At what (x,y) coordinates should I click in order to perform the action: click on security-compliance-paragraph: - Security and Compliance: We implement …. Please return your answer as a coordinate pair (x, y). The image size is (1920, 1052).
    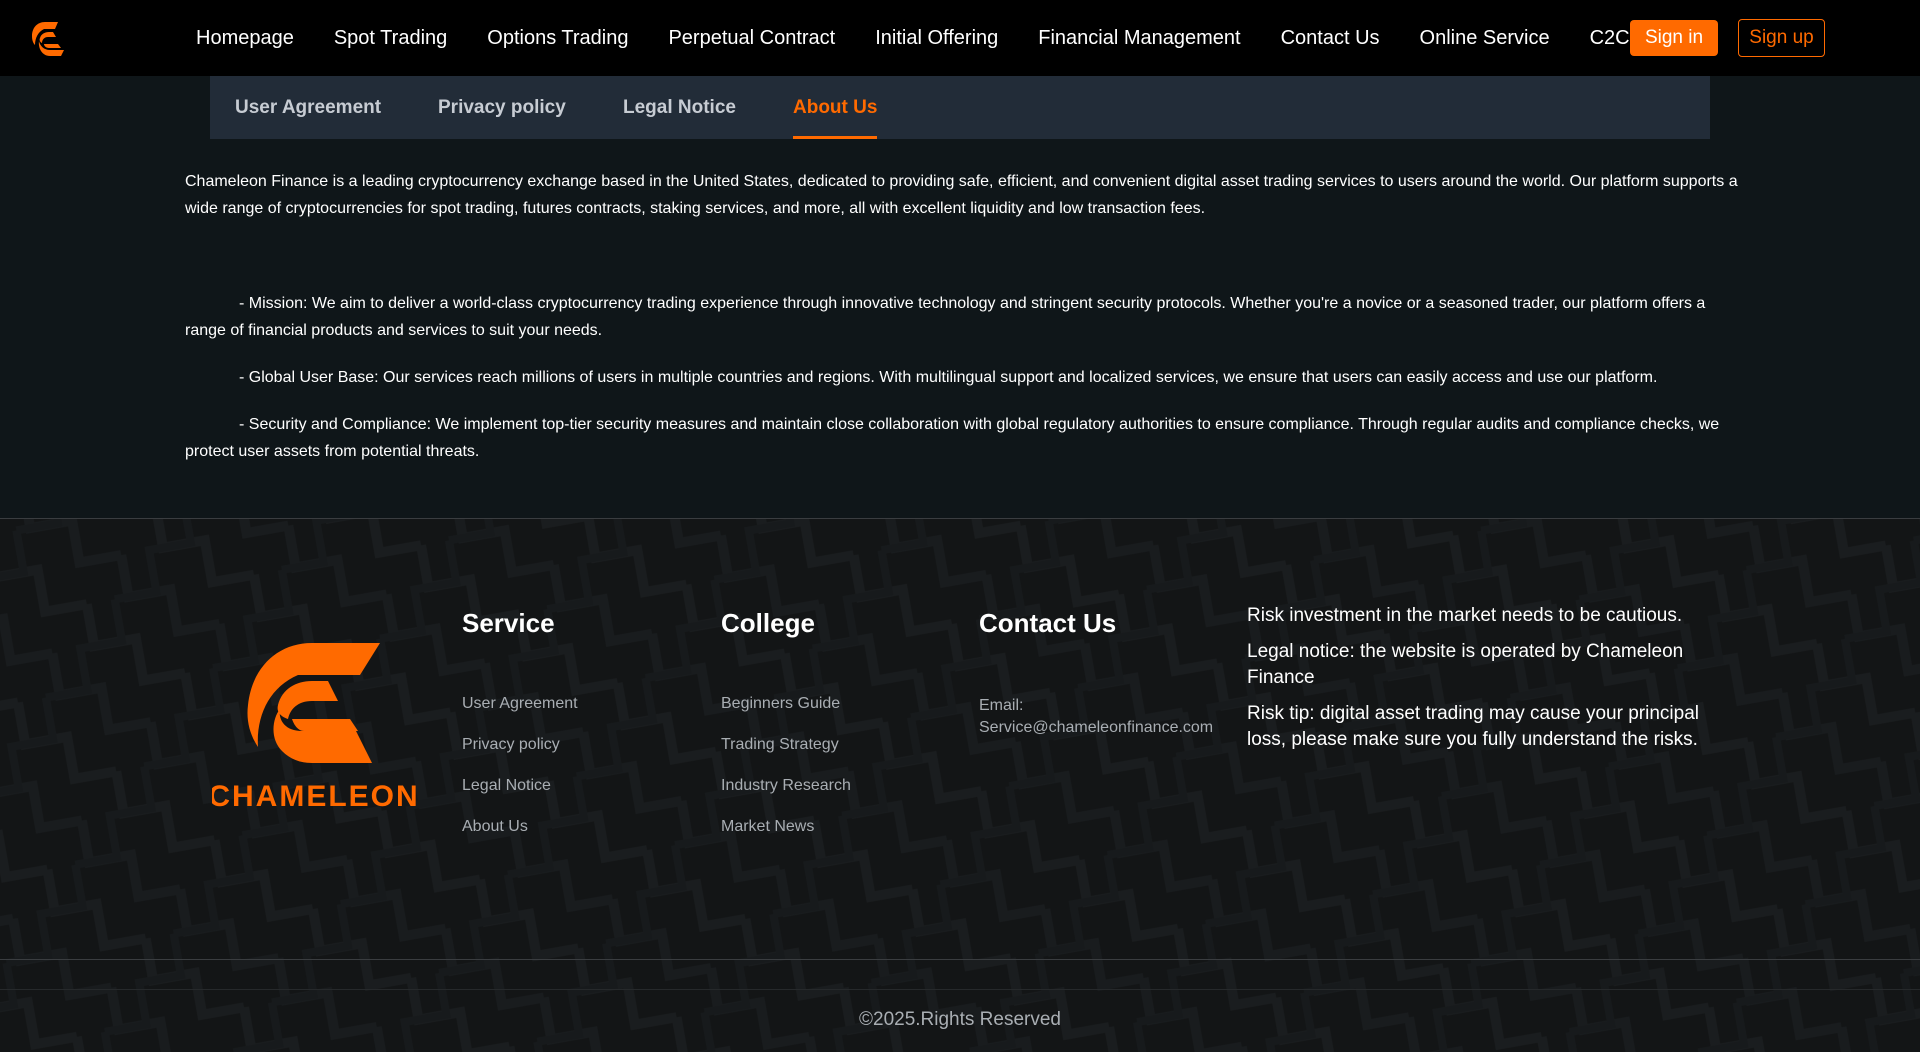
    Looking at the image, I should click on (952, 438).